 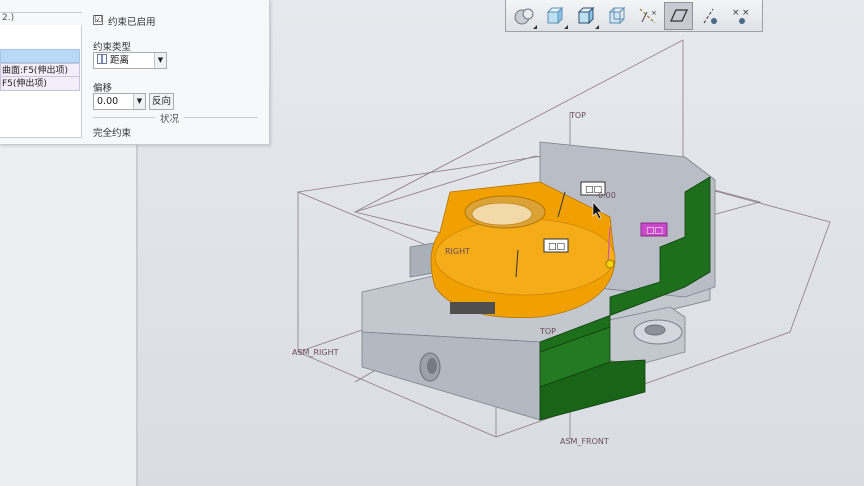 I want to click on offset-value: 0.00, so click(x=108, y=101).